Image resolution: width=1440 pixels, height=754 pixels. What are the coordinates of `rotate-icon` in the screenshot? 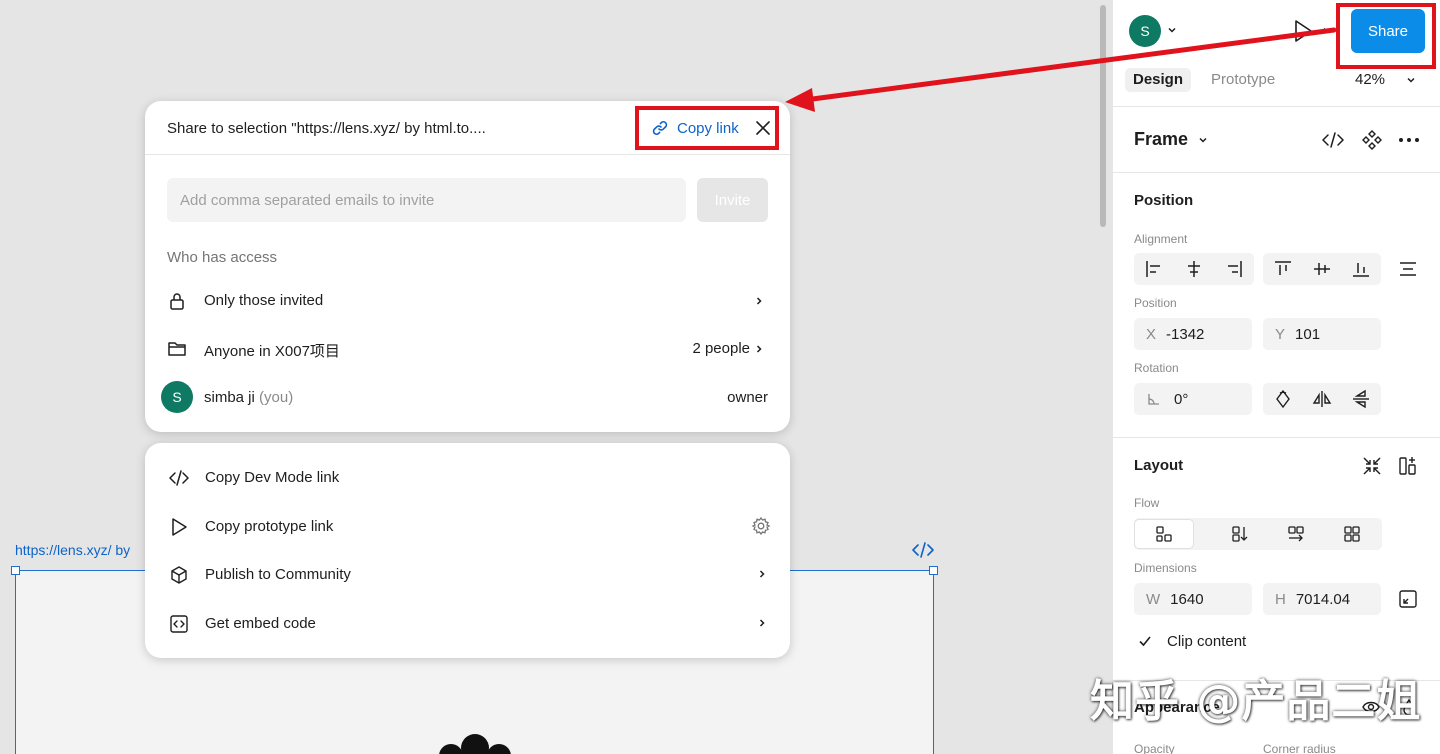 It's located at (1283, 399).